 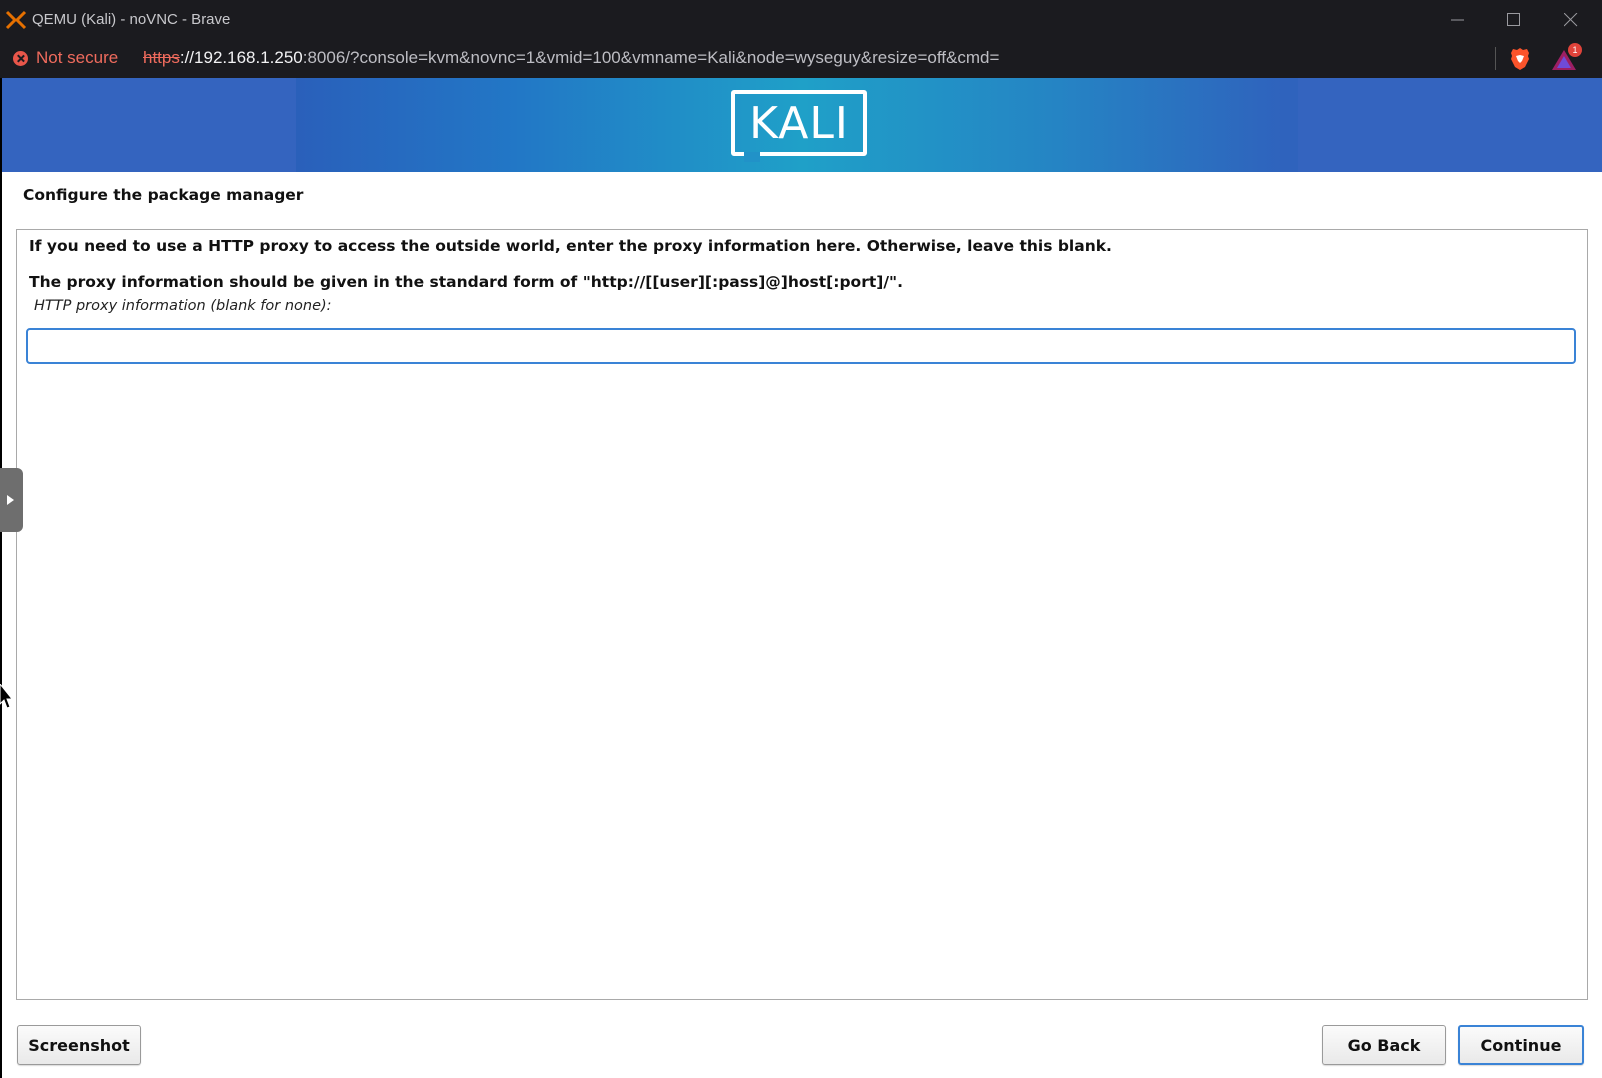 I want to click on close-icon, so click(x=1571, y=20).